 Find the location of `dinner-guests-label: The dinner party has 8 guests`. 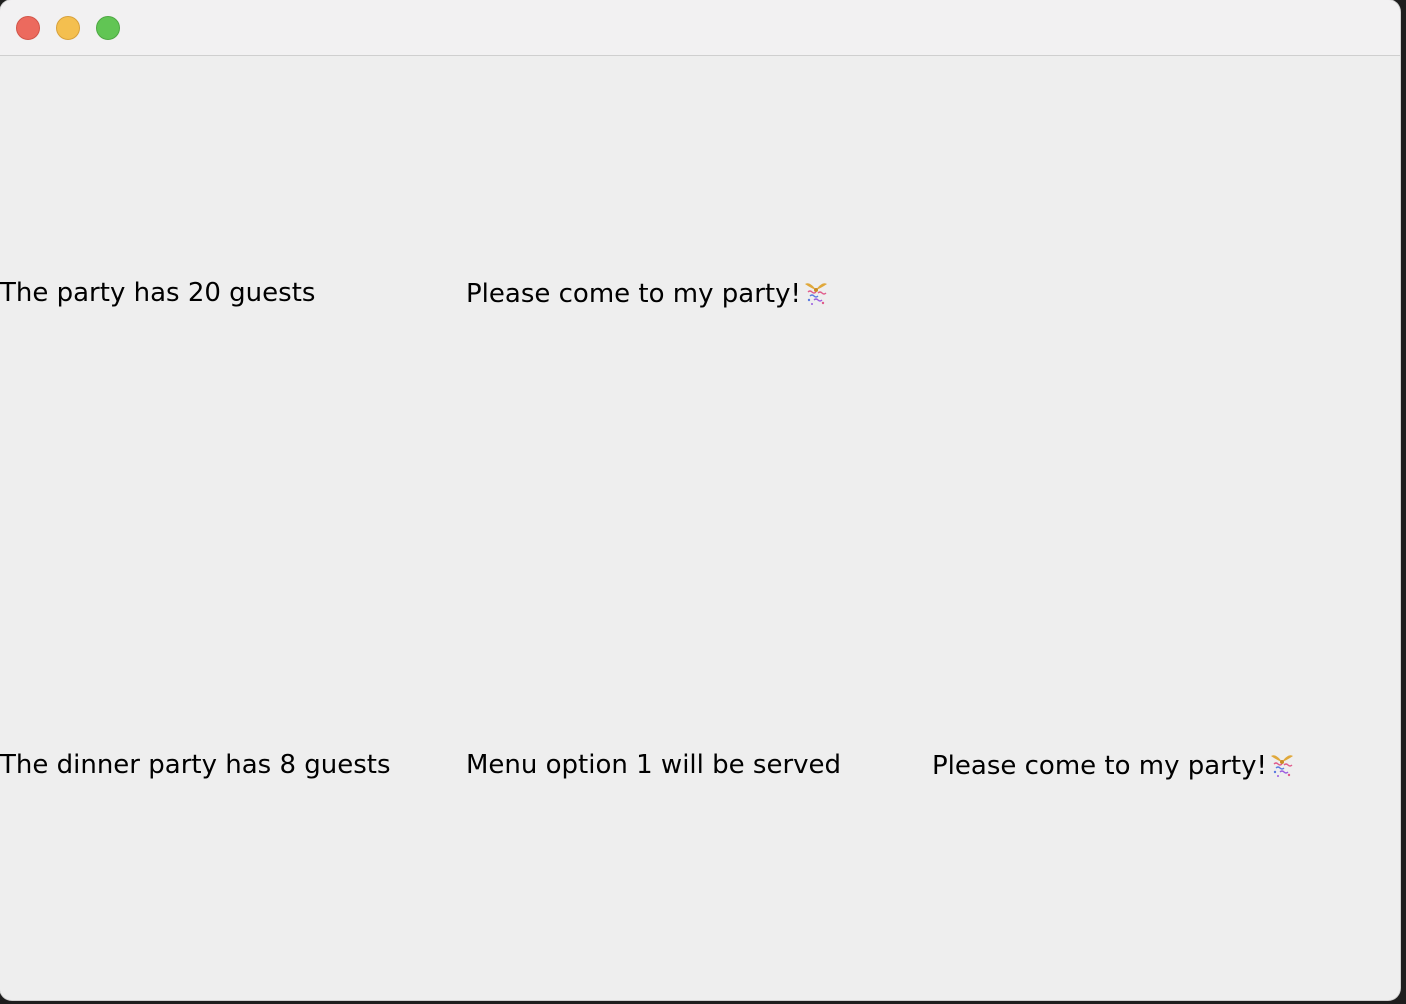

dinner-guests-label: The dinner party has 8 guests is located at coordinates (195, 765).